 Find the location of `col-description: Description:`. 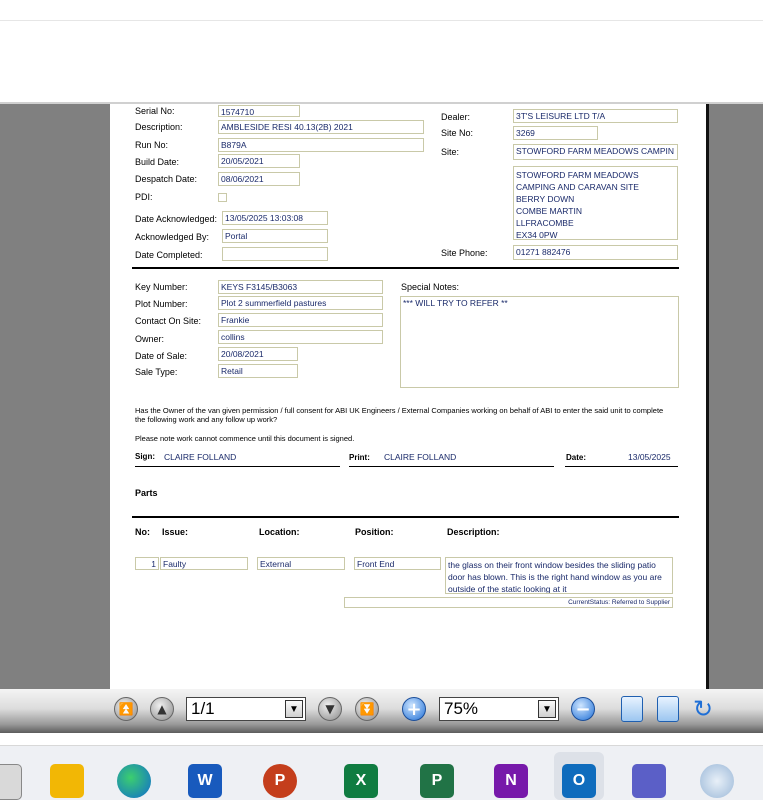

col-description: Description: is located at coordinates (473, 532).